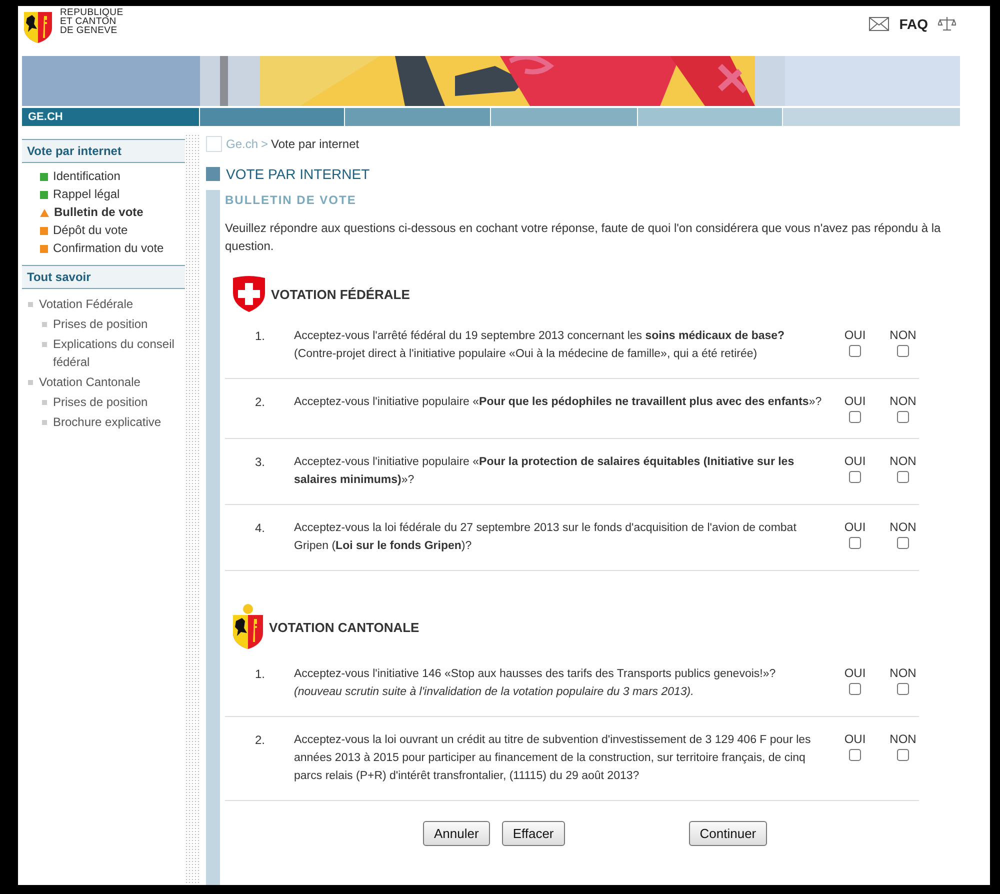 Image resolution: width=1000 pixels, height=894 pixels. What do you see at coordinates (107, 422) in the screenshot?
I see `sidebar-link: Brochure explicative` at bounding box center [107, 422].